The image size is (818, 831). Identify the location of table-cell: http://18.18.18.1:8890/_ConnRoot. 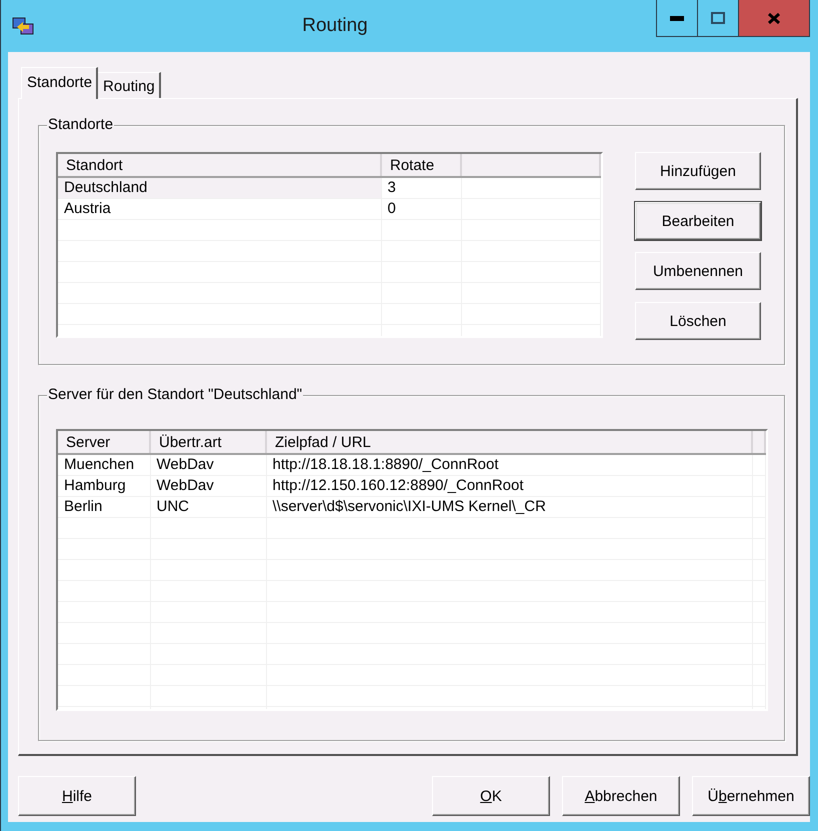
(509, 465).